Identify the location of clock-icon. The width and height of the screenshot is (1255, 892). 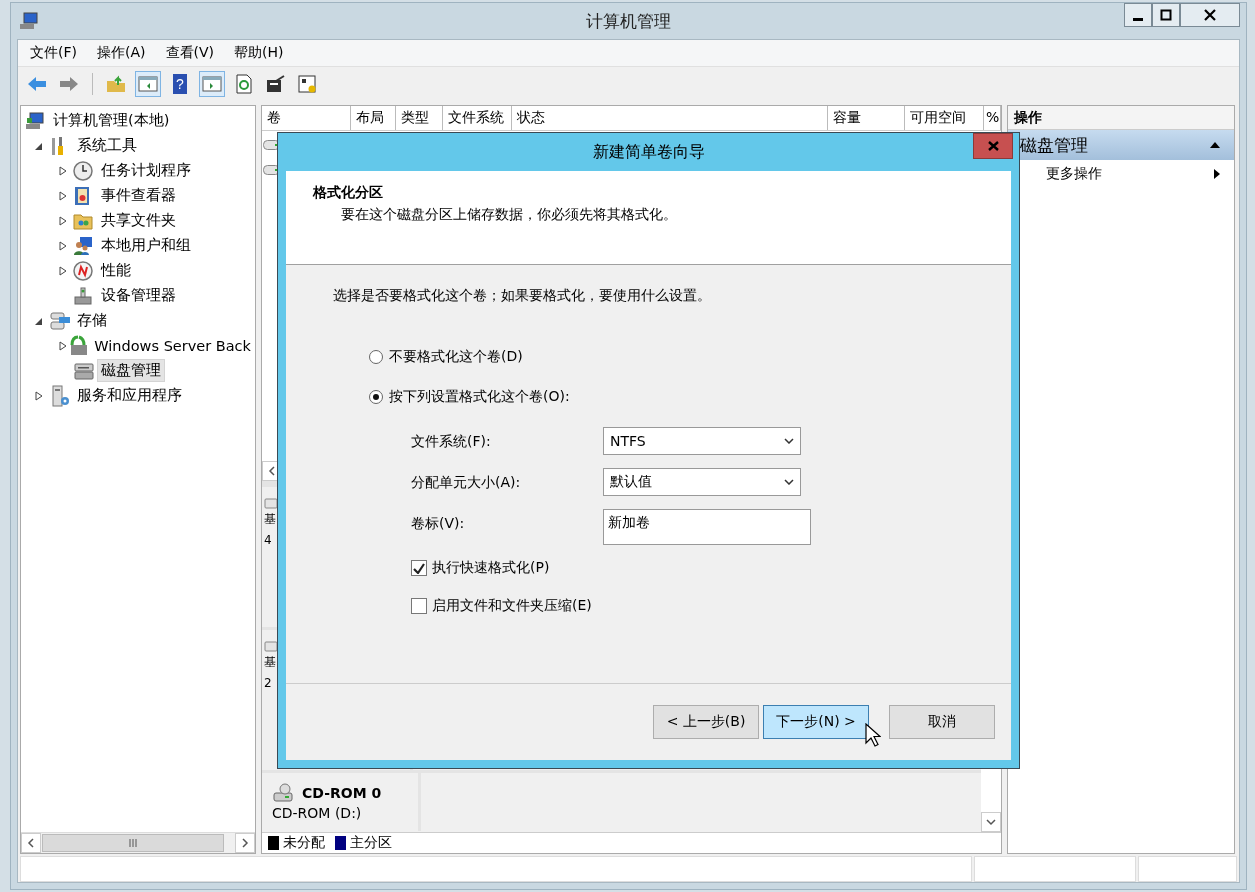
(83, 170).